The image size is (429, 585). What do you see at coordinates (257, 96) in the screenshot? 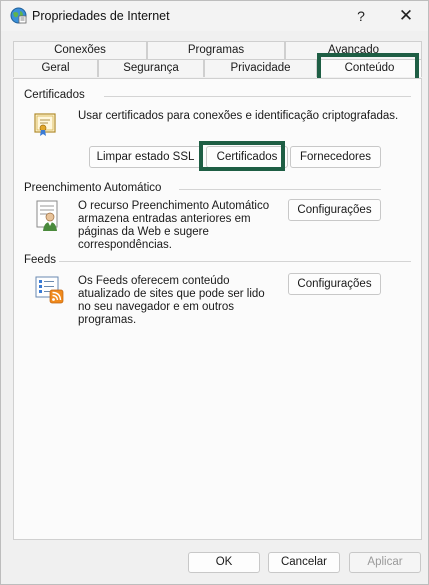
I see `certificates-divider` at bounding box center [257, 96].